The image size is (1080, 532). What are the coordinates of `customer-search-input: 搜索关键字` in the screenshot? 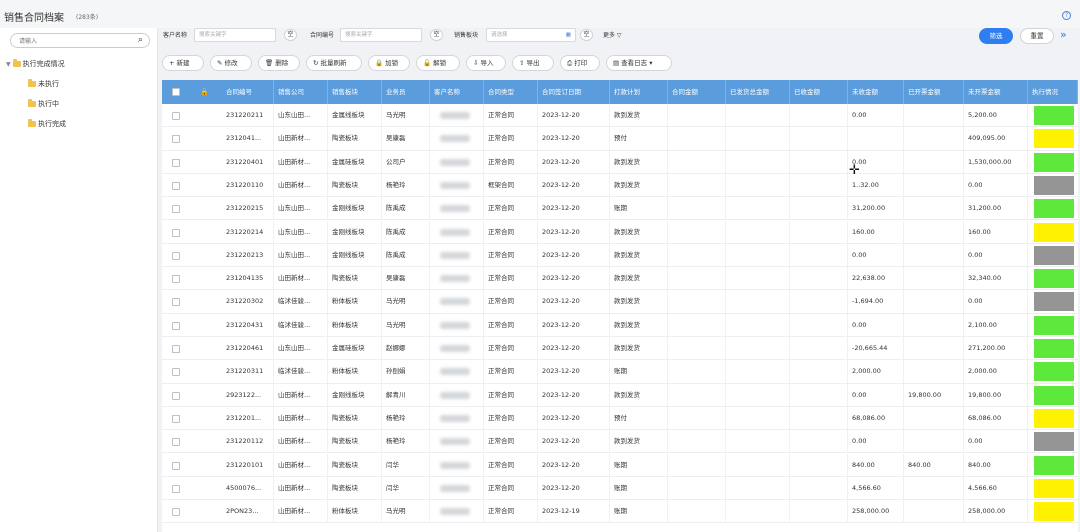 It's located at (235, 35).